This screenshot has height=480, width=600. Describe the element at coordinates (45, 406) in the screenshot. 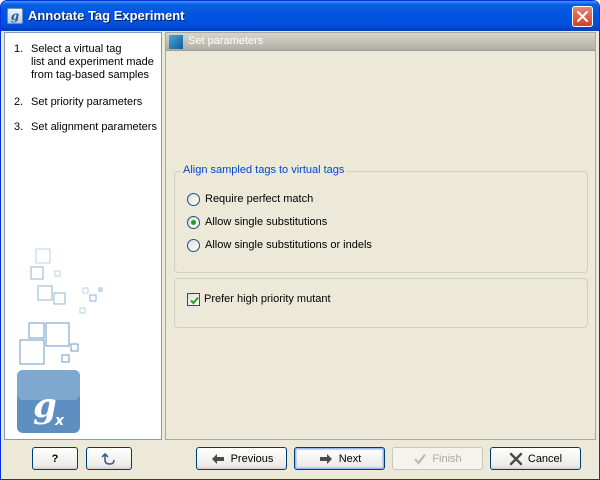

I see `svg-text: g` at that location.